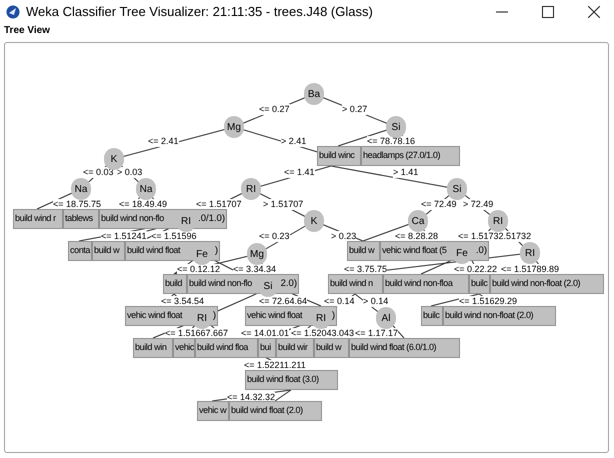 The image size is (614, 458). I want to click on leaf-label: build wir, so click(293, 347).